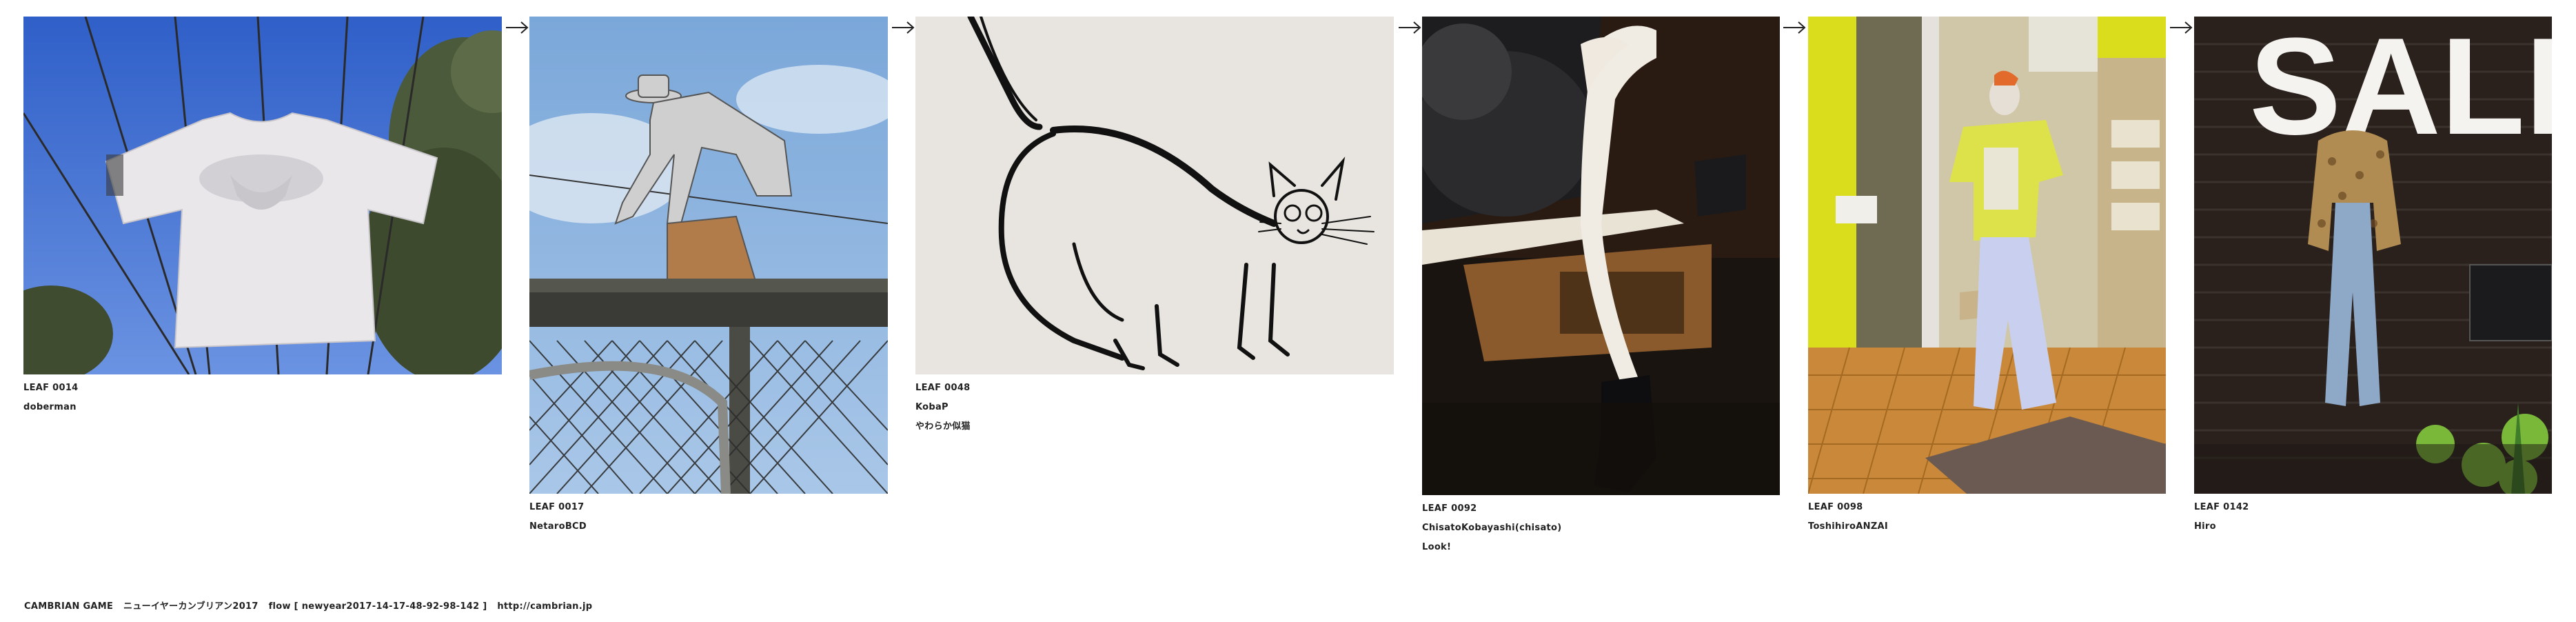  I want to click on mannequin-boots-photo, so click(1601, 256).